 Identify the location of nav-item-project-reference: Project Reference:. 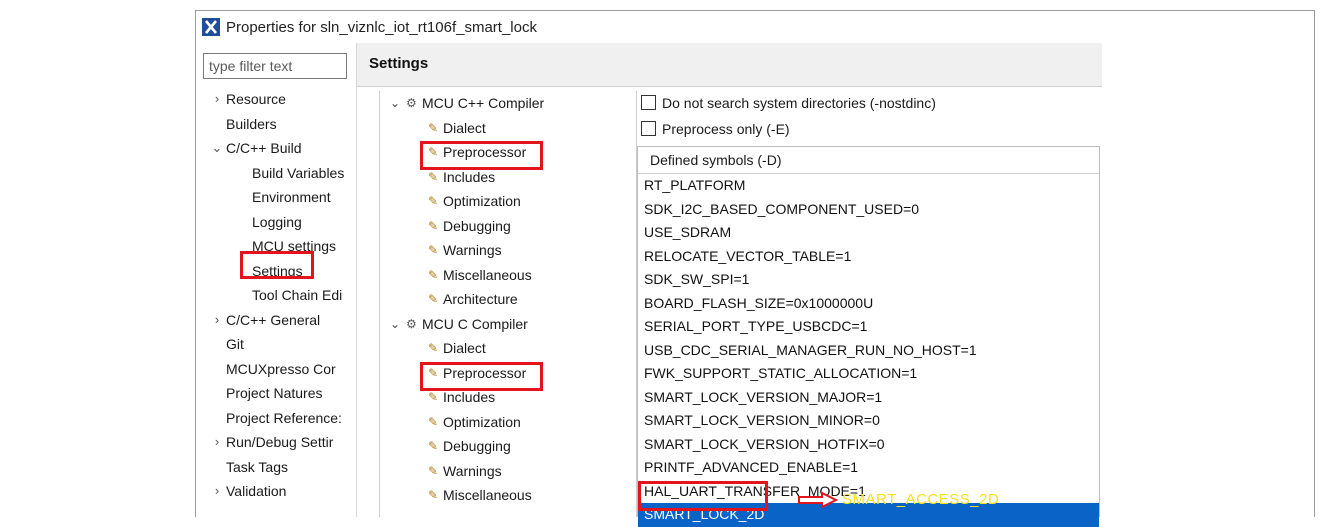
(276, 418).